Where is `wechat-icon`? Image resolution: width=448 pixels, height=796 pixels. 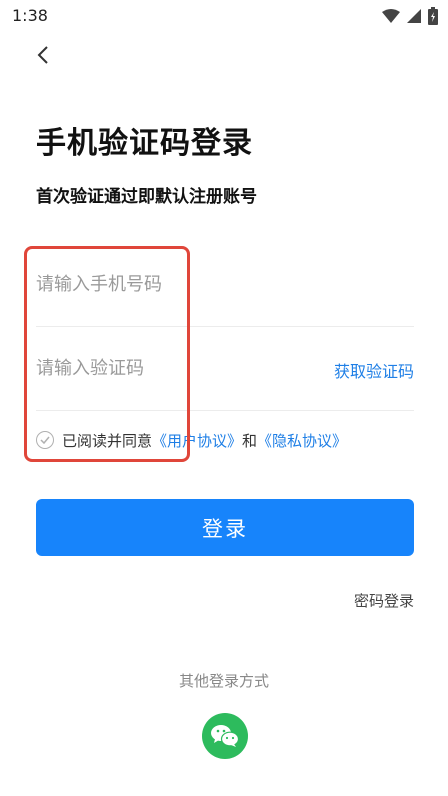 wechat-icon is located at coordinates (225, 736).